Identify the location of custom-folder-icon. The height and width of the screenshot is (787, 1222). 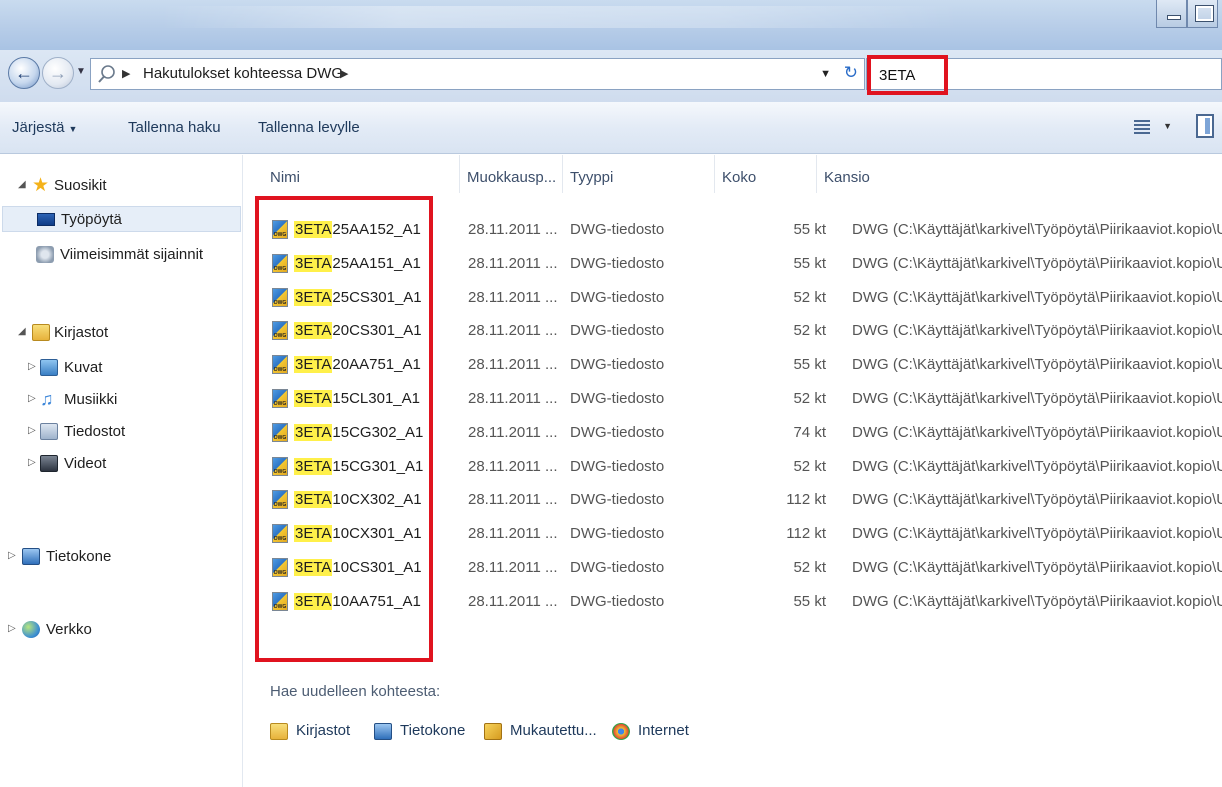
(493, 731).